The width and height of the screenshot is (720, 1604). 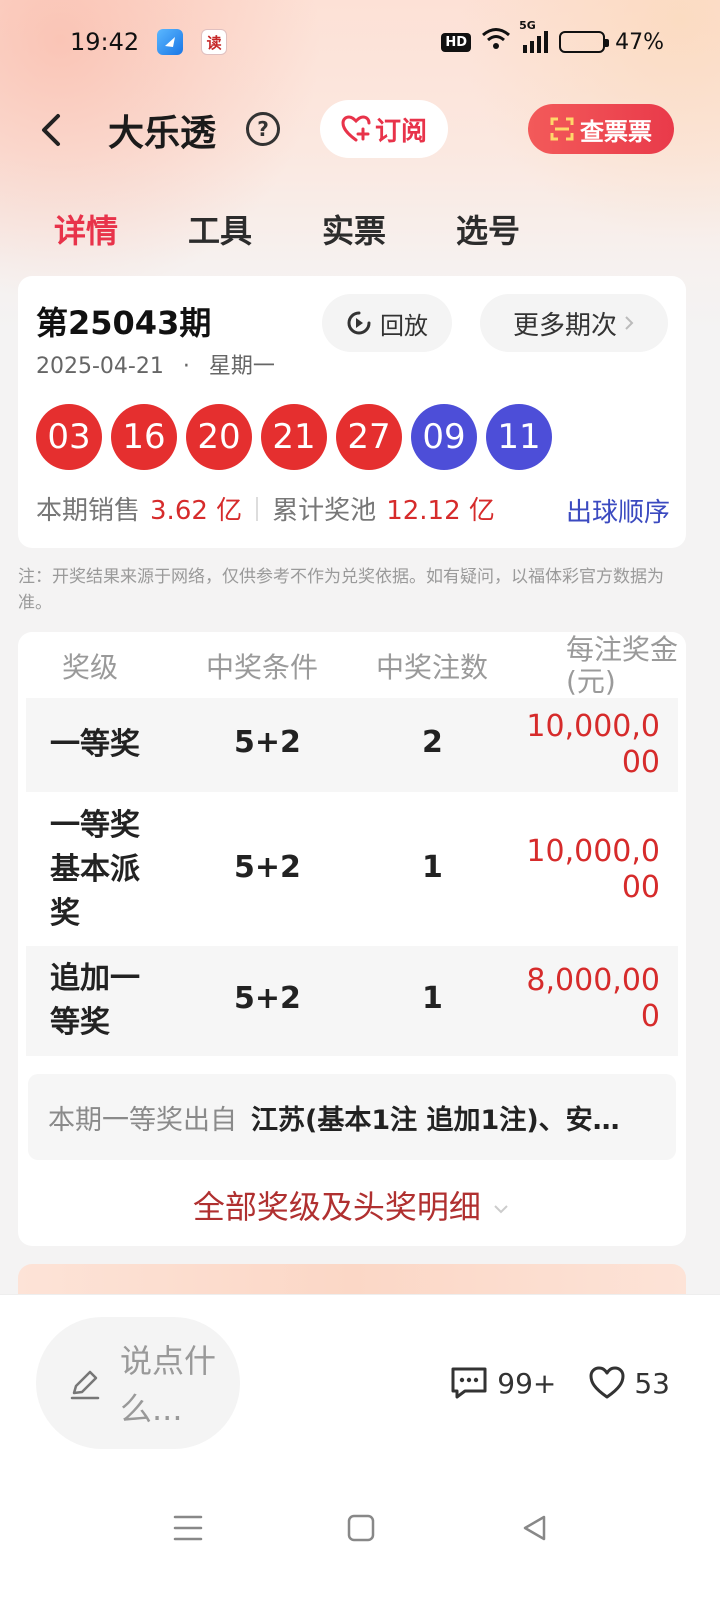 I want to click on header-amount: 每注奖金(元), so click(x=622, y=666).